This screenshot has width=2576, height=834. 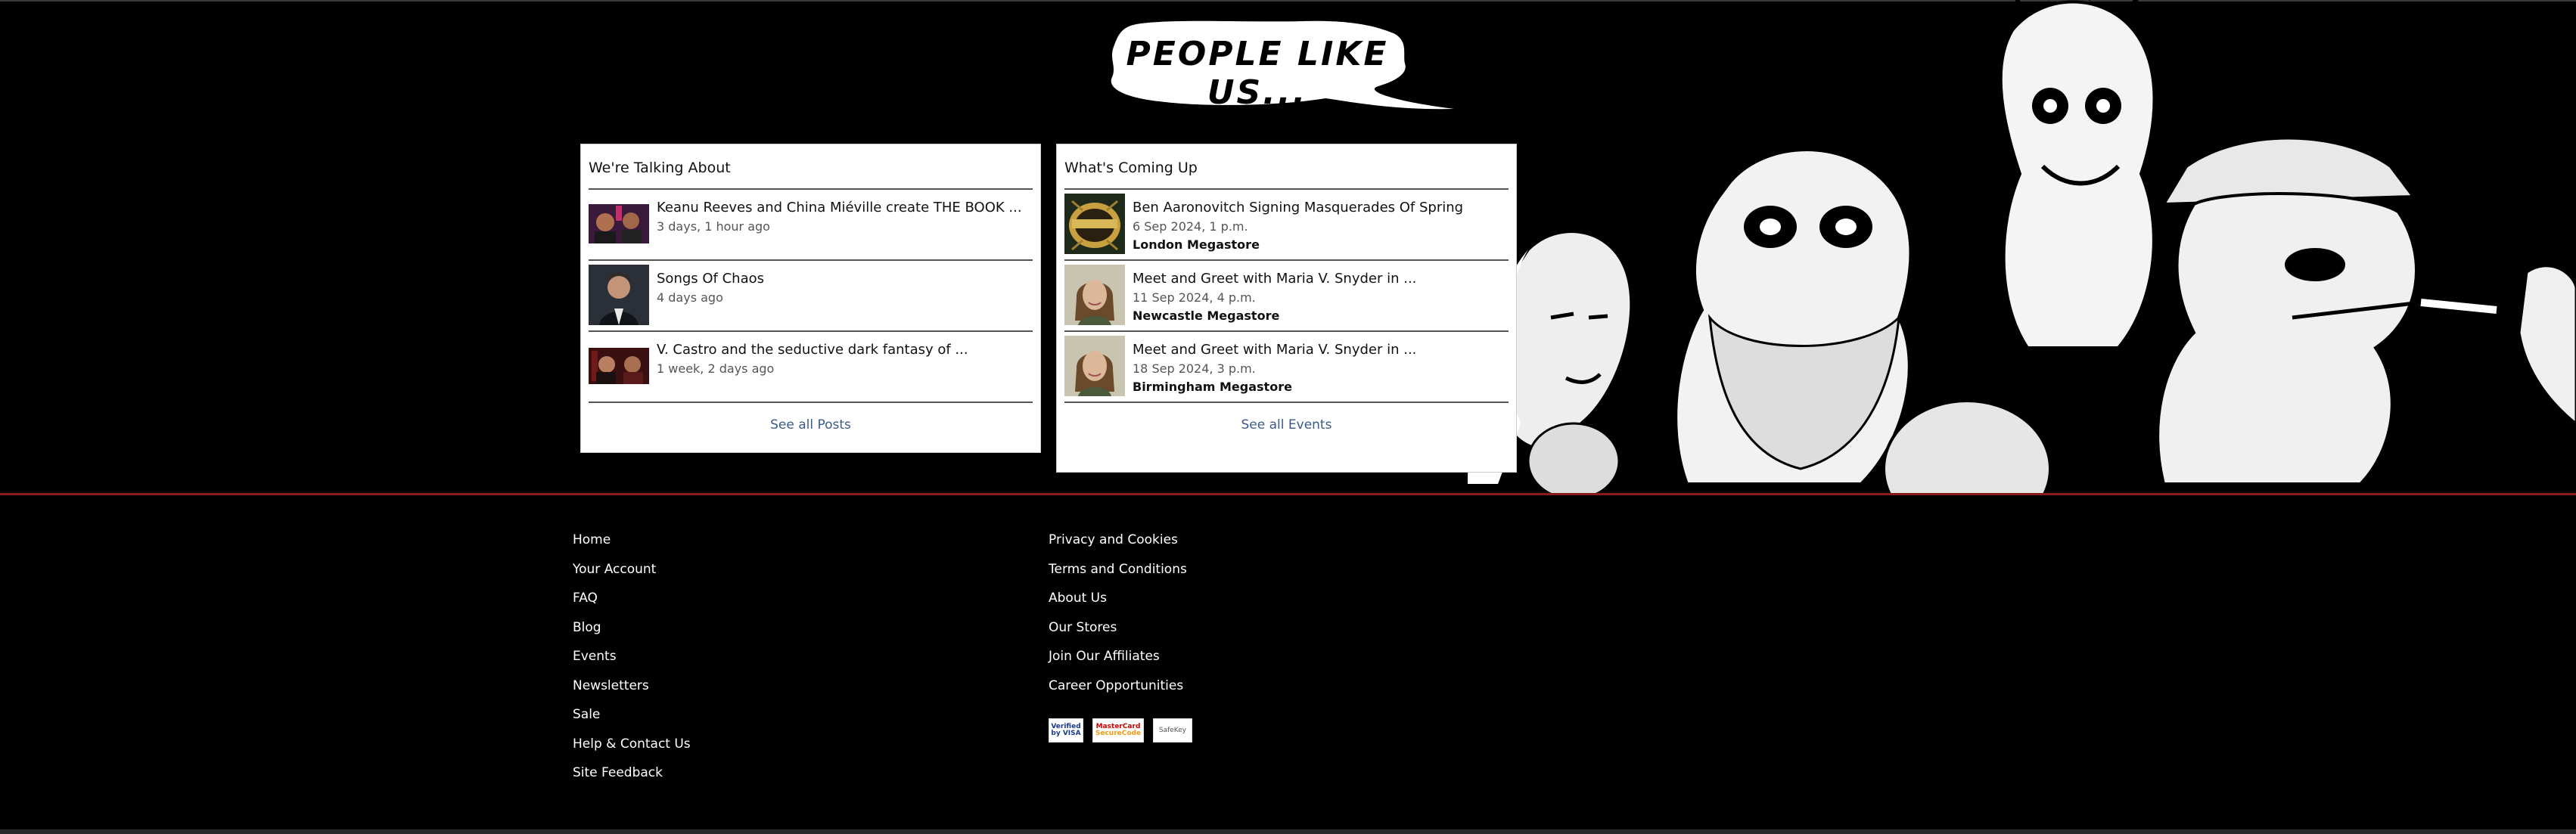 I want to click on footer-link-about: About Us, so click(x=1118, y=602).